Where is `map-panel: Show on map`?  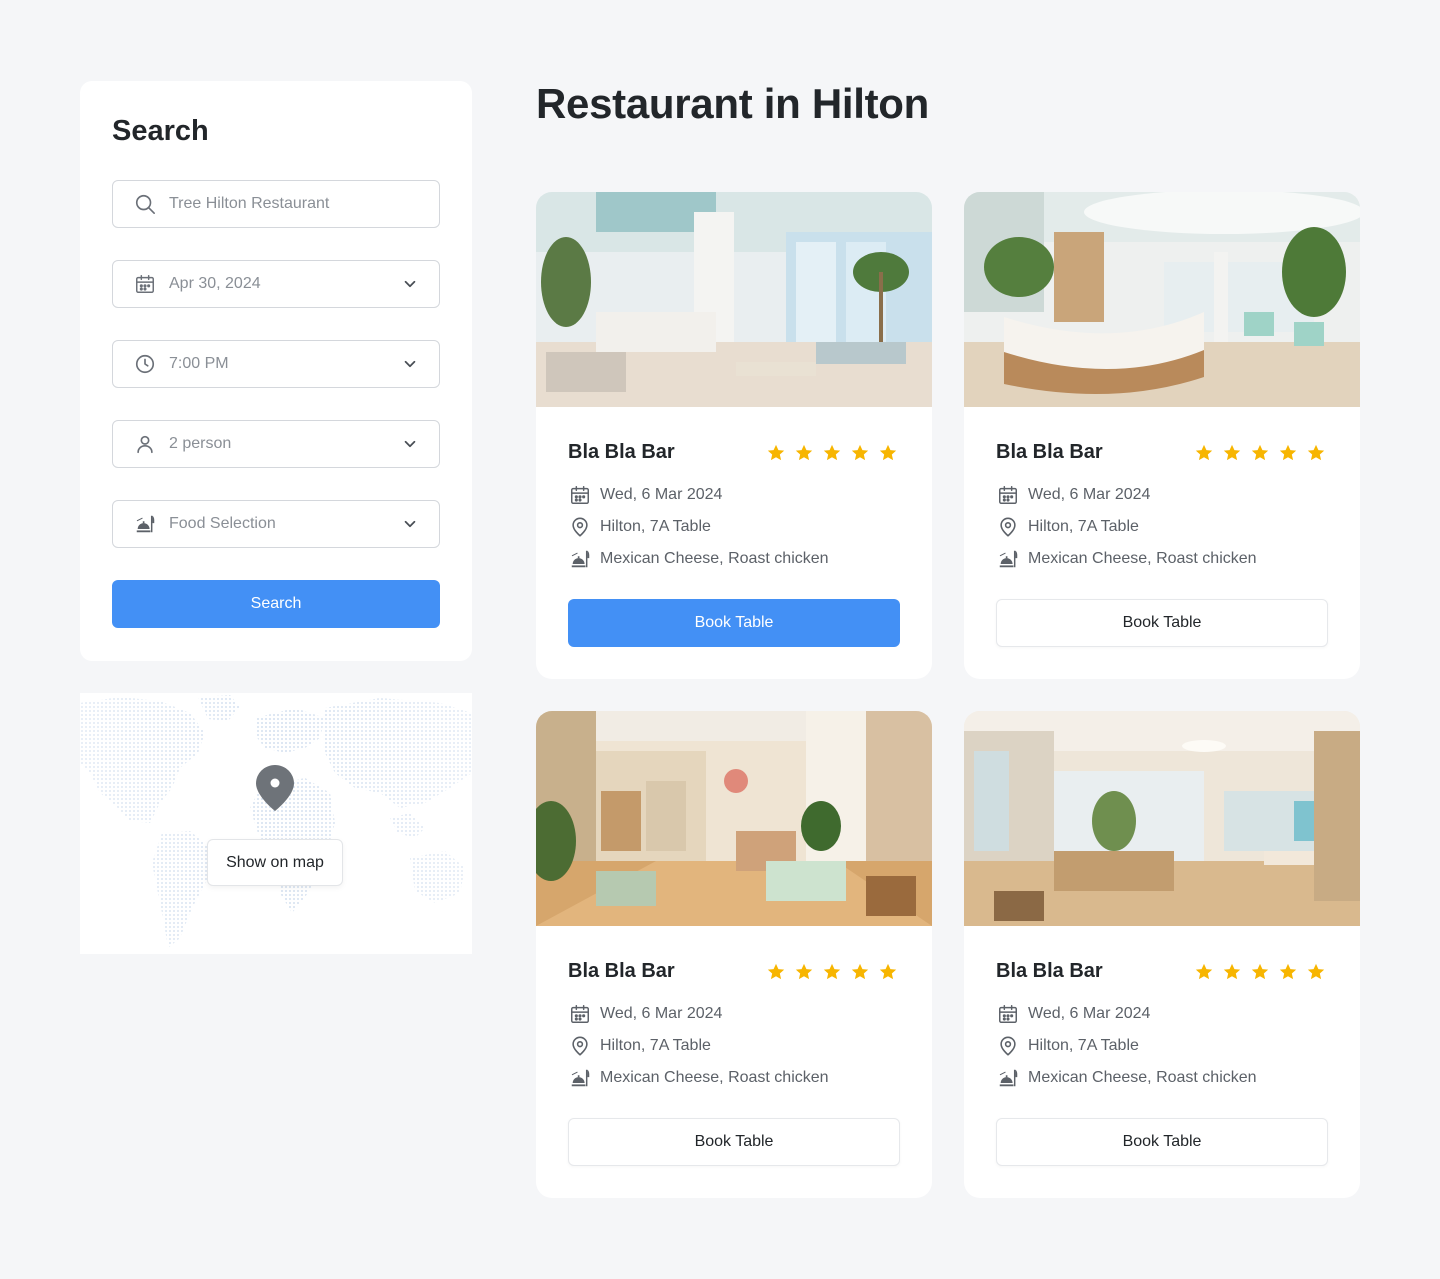 map-panel: Show on map is located at coordinates (276, 823).